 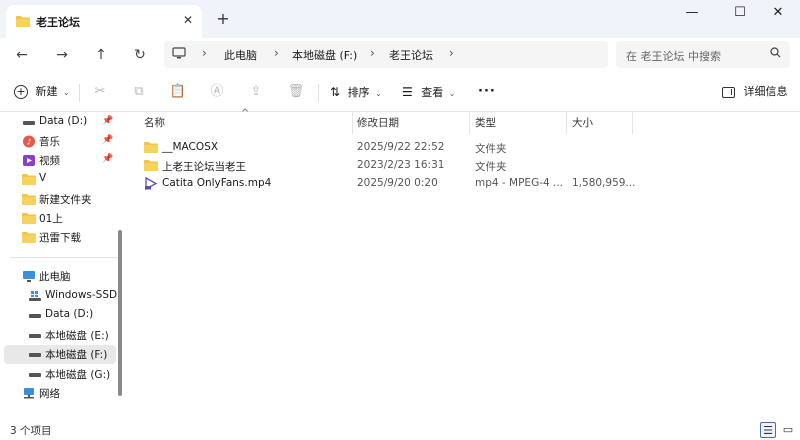 What do you see at coordinates (60, 141) in the screenshot?
I see `sidebar-item-music: ♪ 音乐 📌` at bounding box center [60, 141].